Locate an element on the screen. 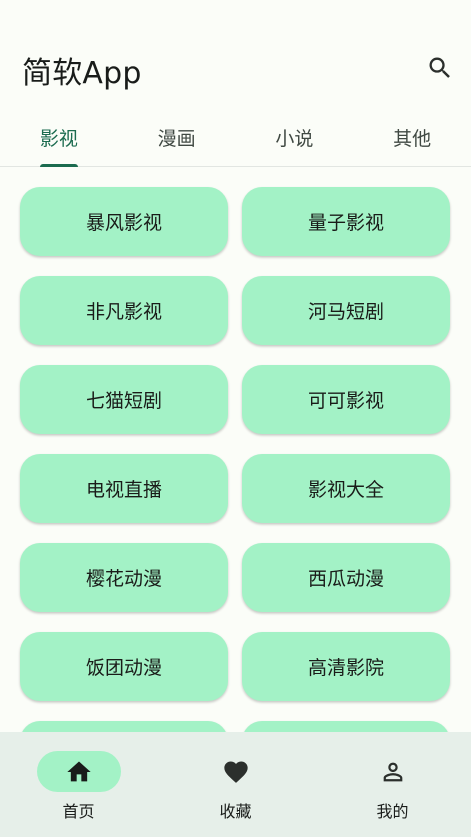 The height and width of the screenshot is (837, 471). app-title: 简软App is located at coordinates (82, 73).